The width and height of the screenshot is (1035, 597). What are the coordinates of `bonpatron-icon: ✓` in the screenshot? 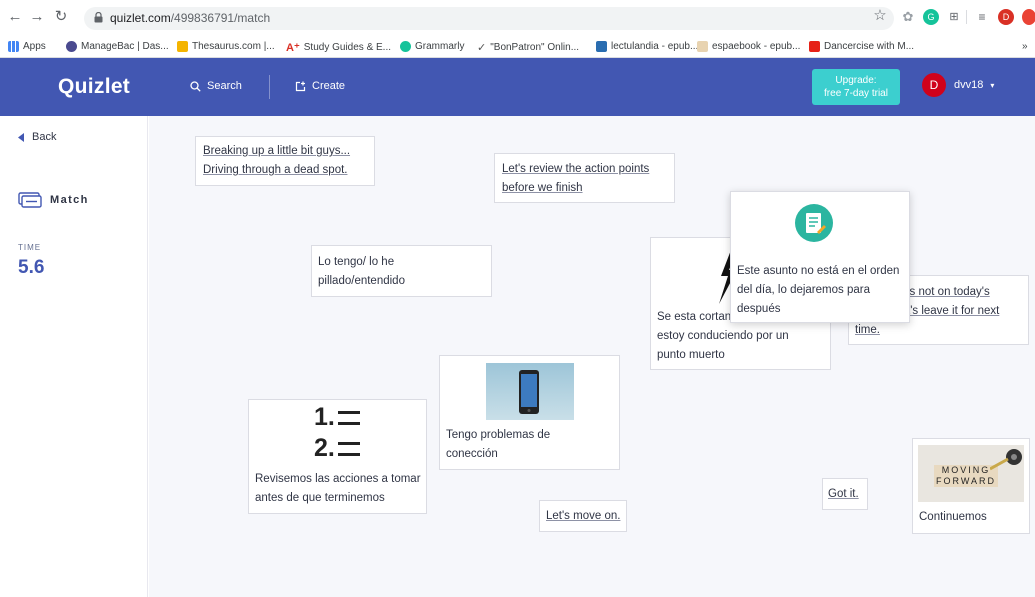 It's located at (482, 48).